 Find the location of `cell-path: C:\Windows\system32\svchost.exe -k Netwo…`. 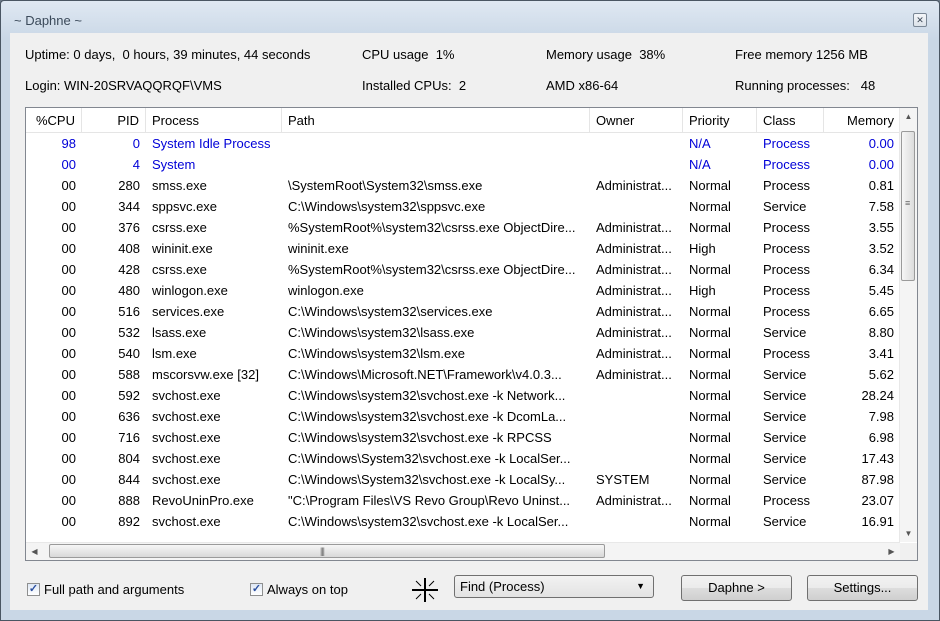

cell-path: C:\Windows\system32\svchost.exe -k Netwo… is located at coordinates (427, 395).